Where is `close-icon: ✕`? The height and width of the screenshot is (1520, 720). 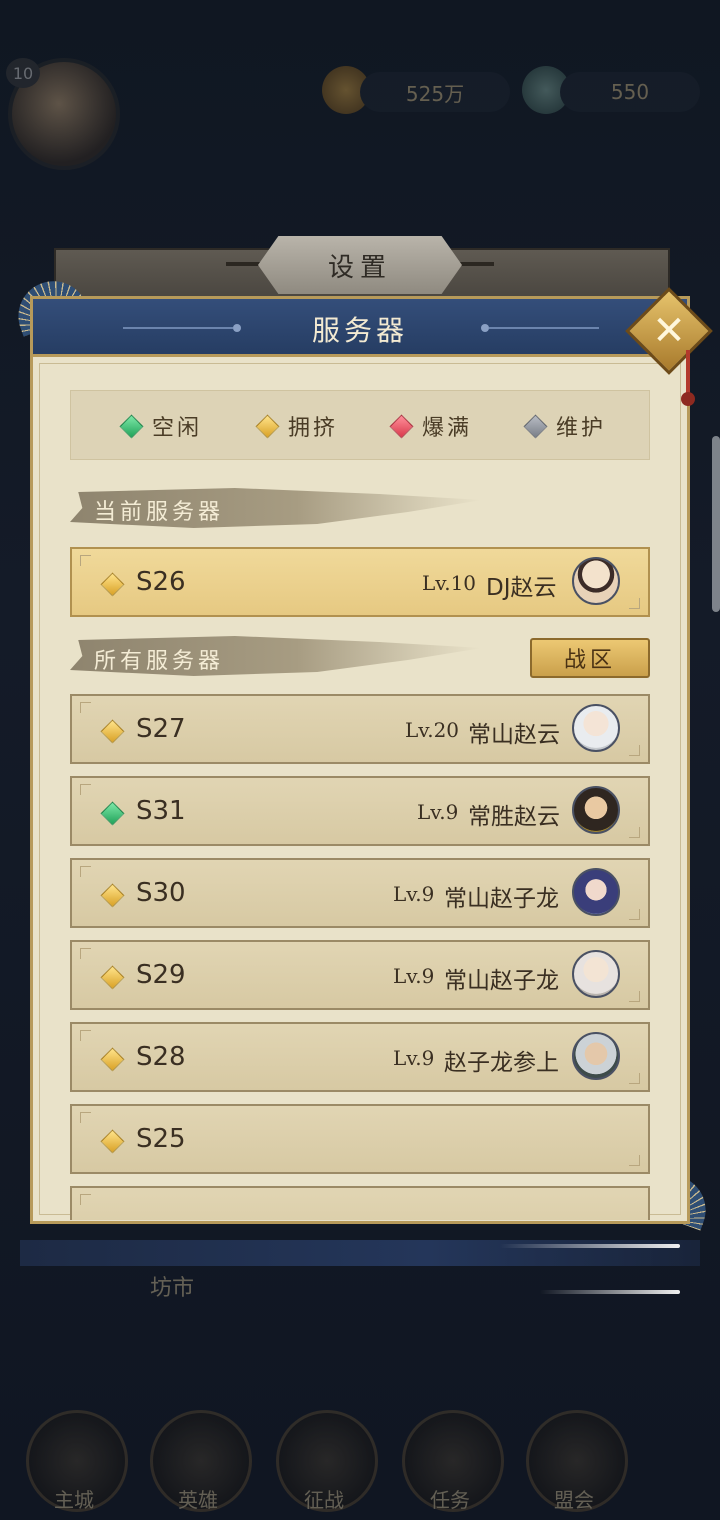
close-icon: ✕ is located at coordinates (669, 331).